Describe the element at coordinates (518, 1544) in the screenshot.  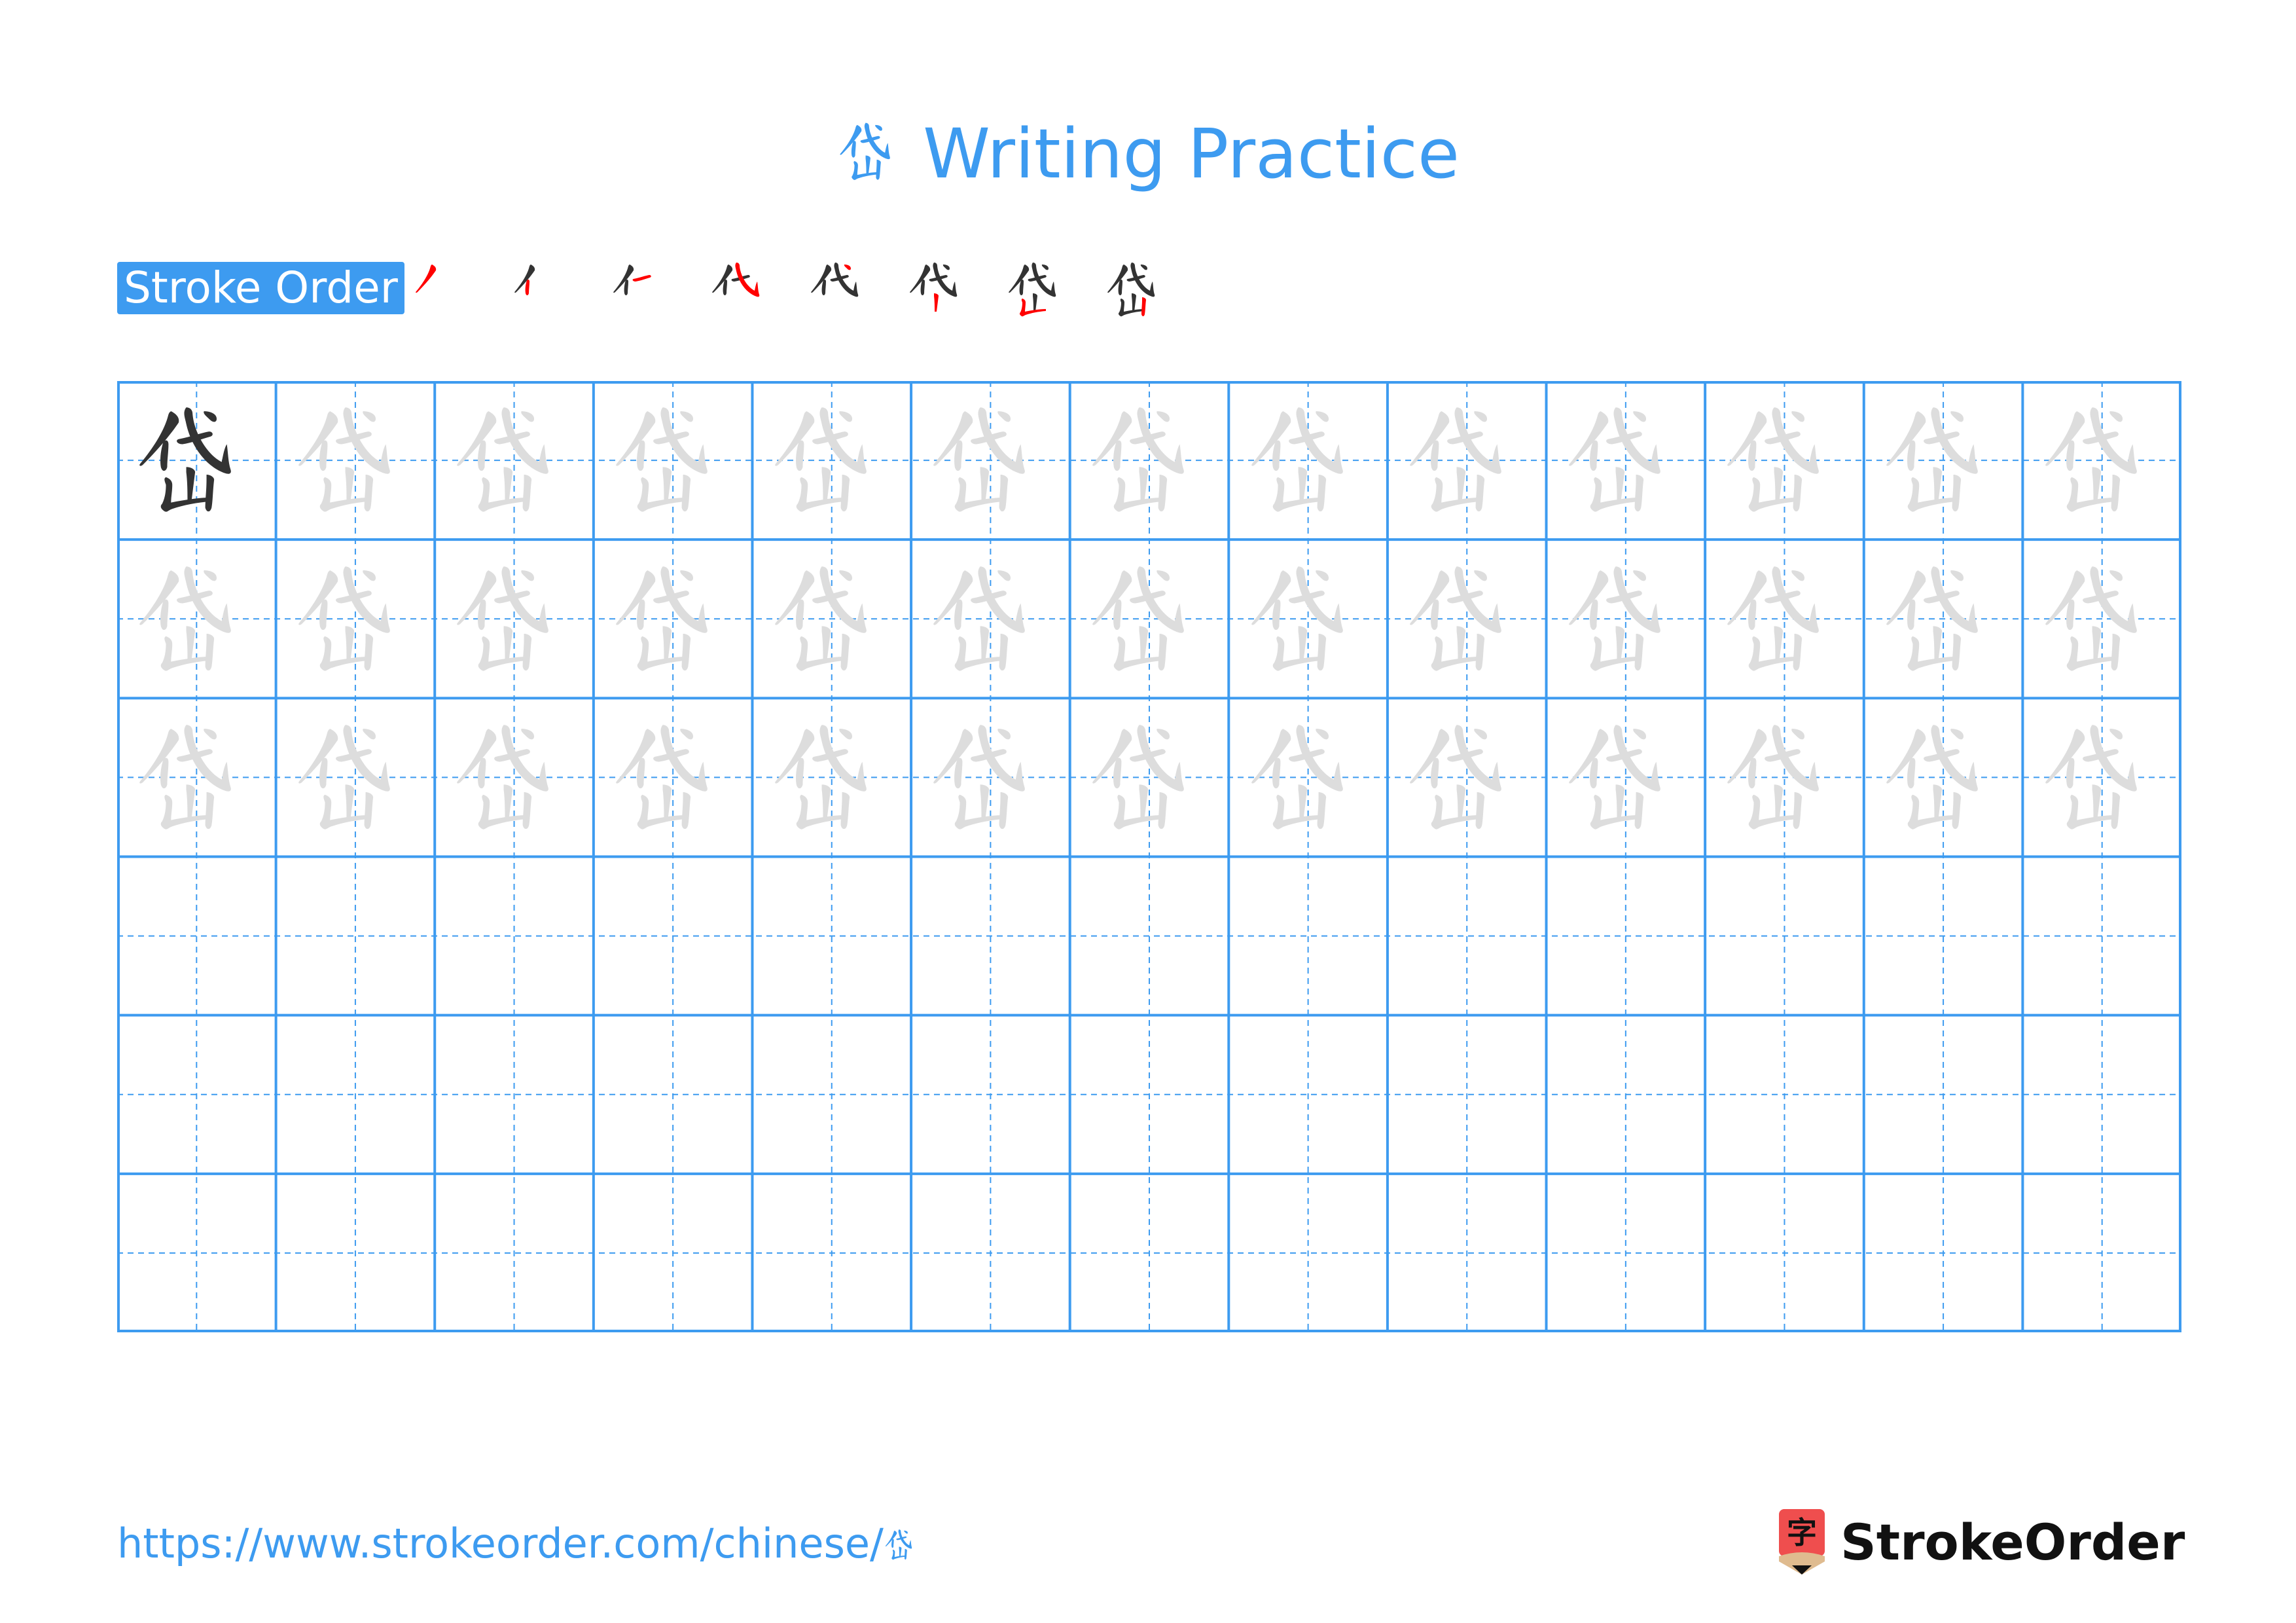
I see `footer-url-link: https://www.strokeorder.com/chinese/` at that location.